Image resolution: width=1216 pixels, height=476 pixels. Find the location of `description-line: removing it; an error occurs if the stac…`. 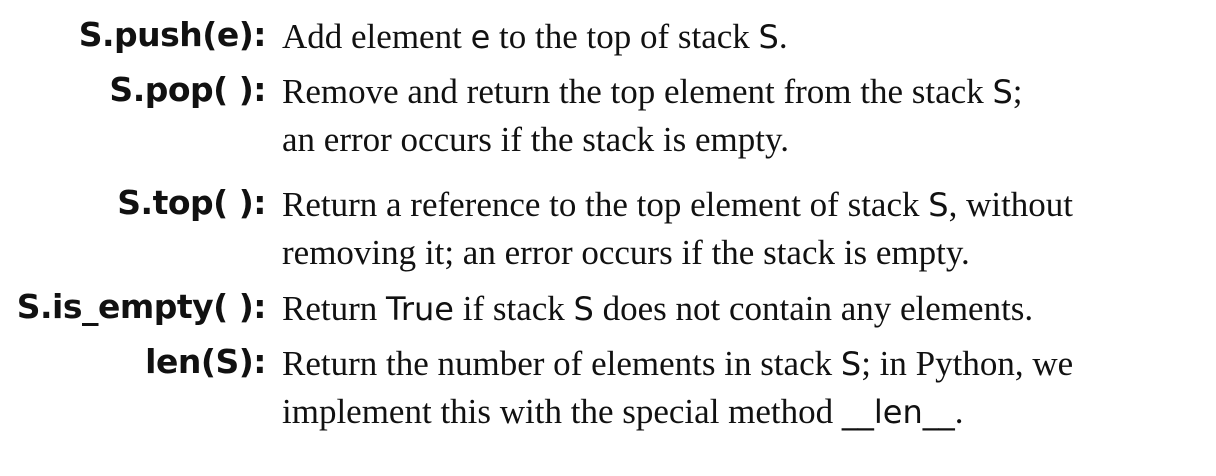

description-line: removing it; an error occurs if the stac… is located at coordinates (626, 252).